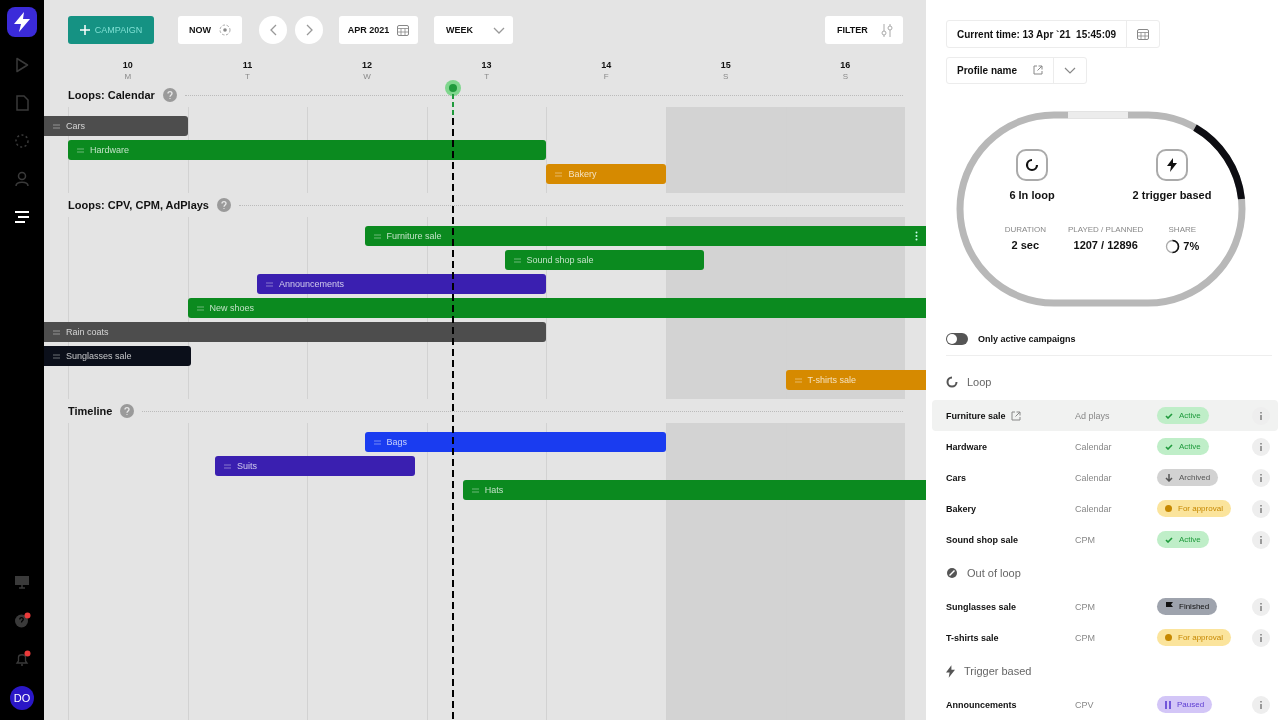 This screenshot has width=1280, height=720. Describe the element at coordinates (22, 65) in the screenshot. I see `play-icon` at that location.